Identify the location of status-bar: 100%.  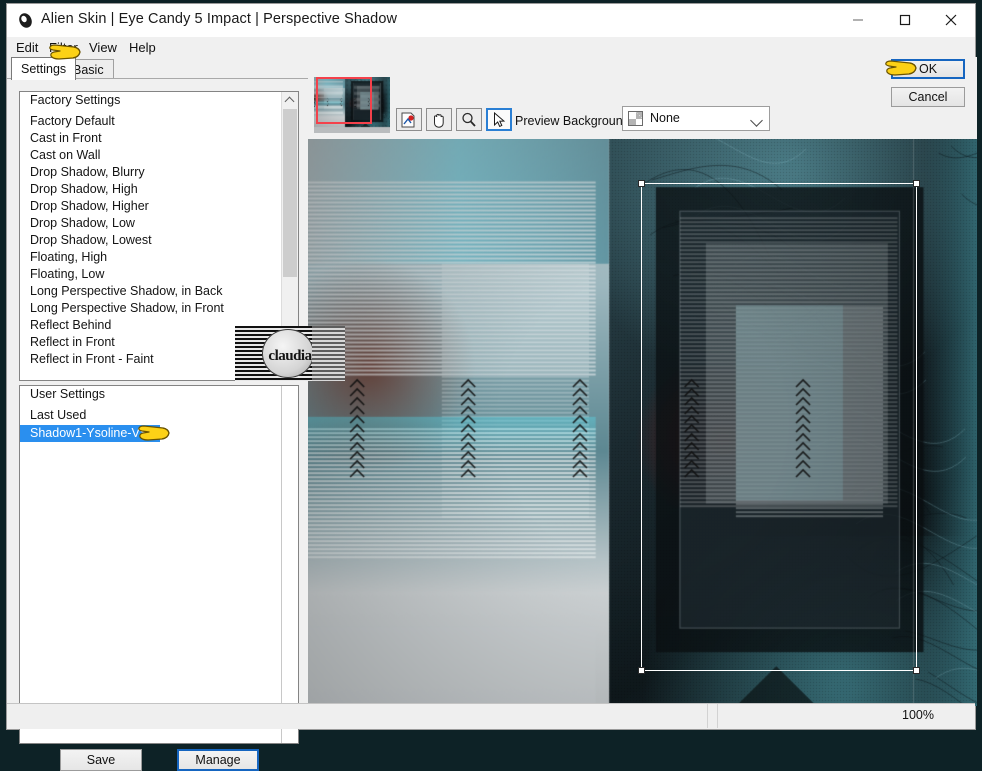
(491, 716).